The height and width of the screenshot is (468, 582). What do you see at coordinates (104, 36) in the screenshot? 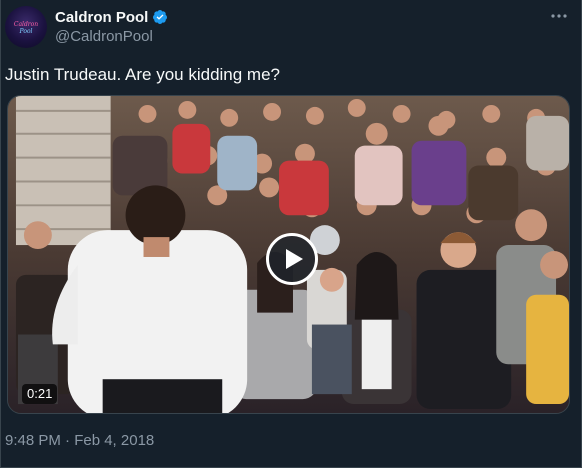
I see `author-handle: @CaldronPool` at bounding box center [104, 36].